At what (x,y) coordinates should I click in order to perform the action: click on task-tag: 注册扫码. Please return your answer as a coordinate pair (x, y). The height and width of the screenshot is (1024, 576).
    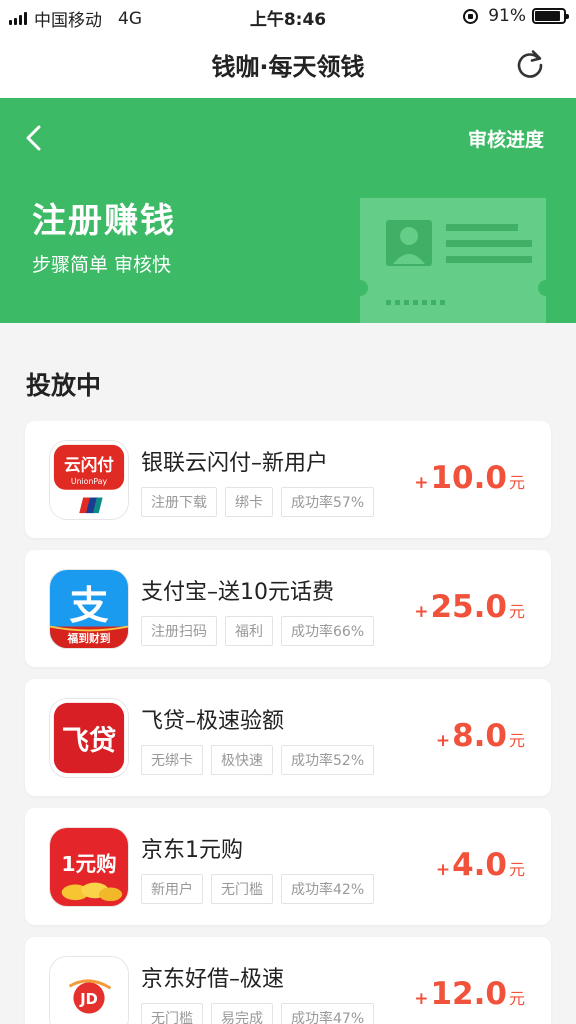
    Looking at the image, I should click on (179, 631).